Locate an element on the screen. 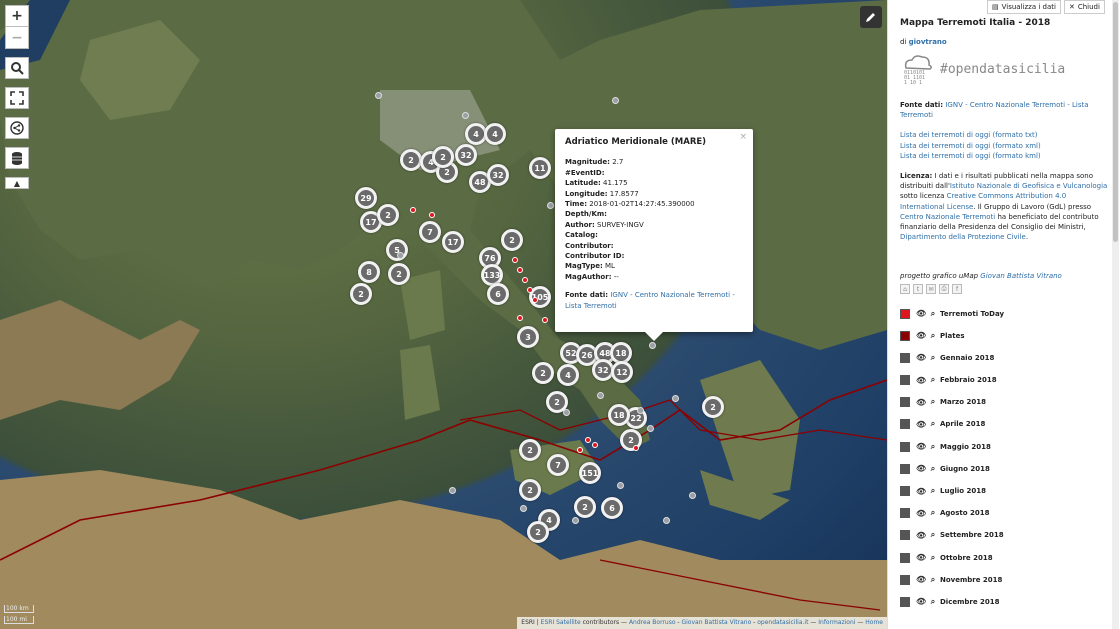 The height and width of the screenshot is (629, 1120). layer-item: 👁 ⌕ Aprile 2018 is located at coordinates (1006, 424).